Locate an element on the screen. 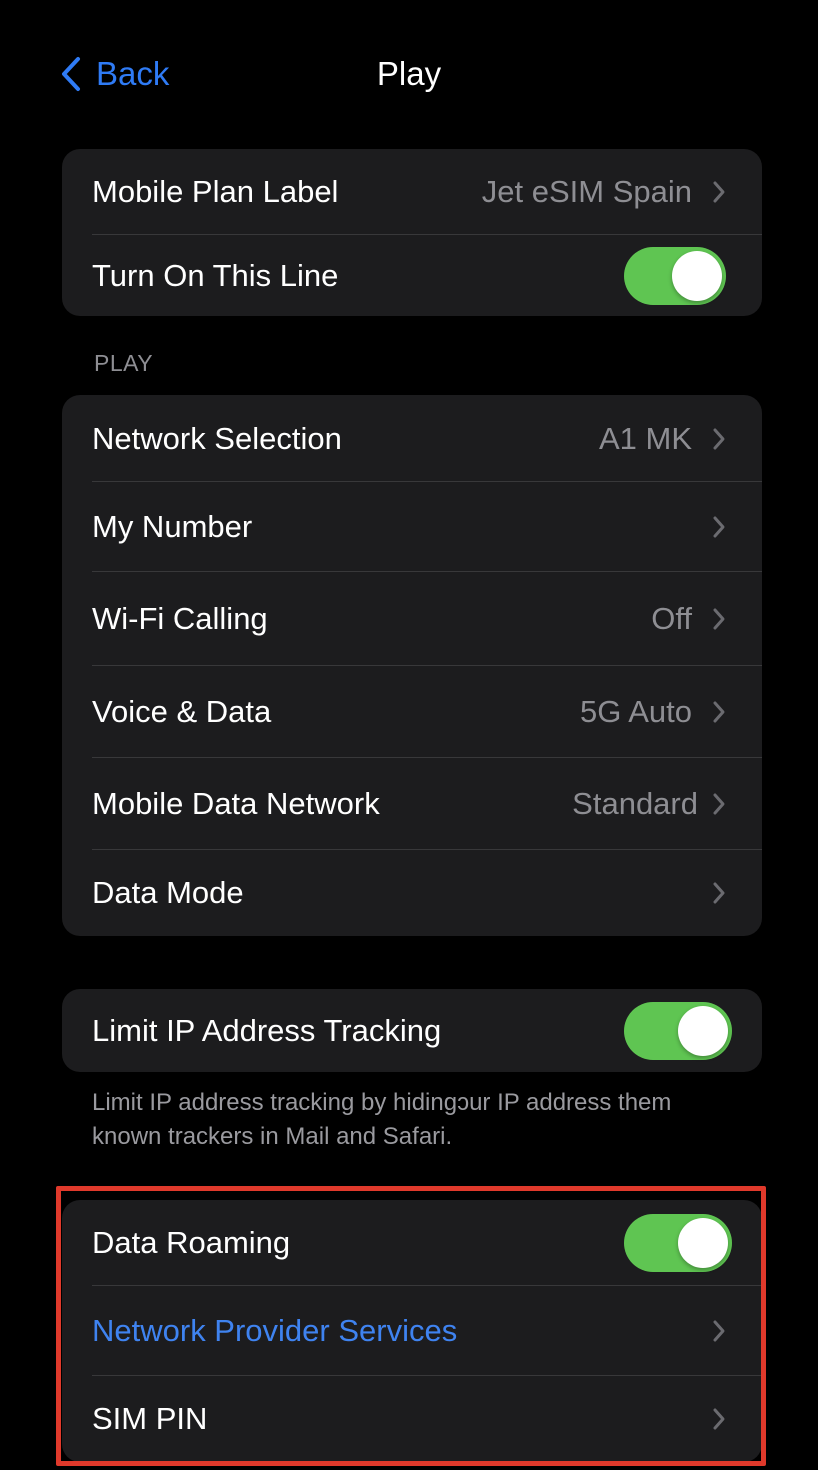 The image size is (818, 1470). turn-on-line-toggle is located at coordinates (675, 275).